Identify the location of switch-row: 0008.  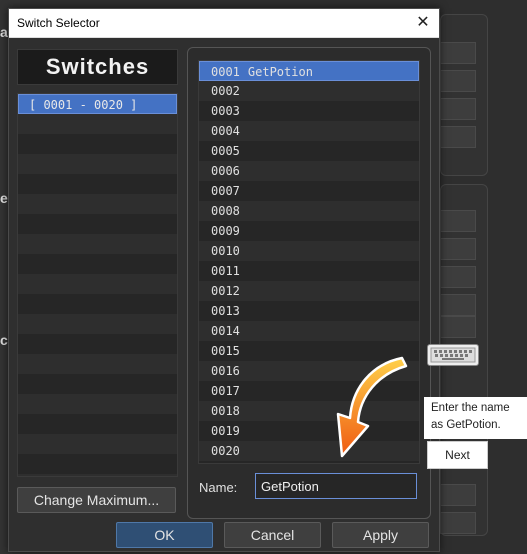
(309, 211).